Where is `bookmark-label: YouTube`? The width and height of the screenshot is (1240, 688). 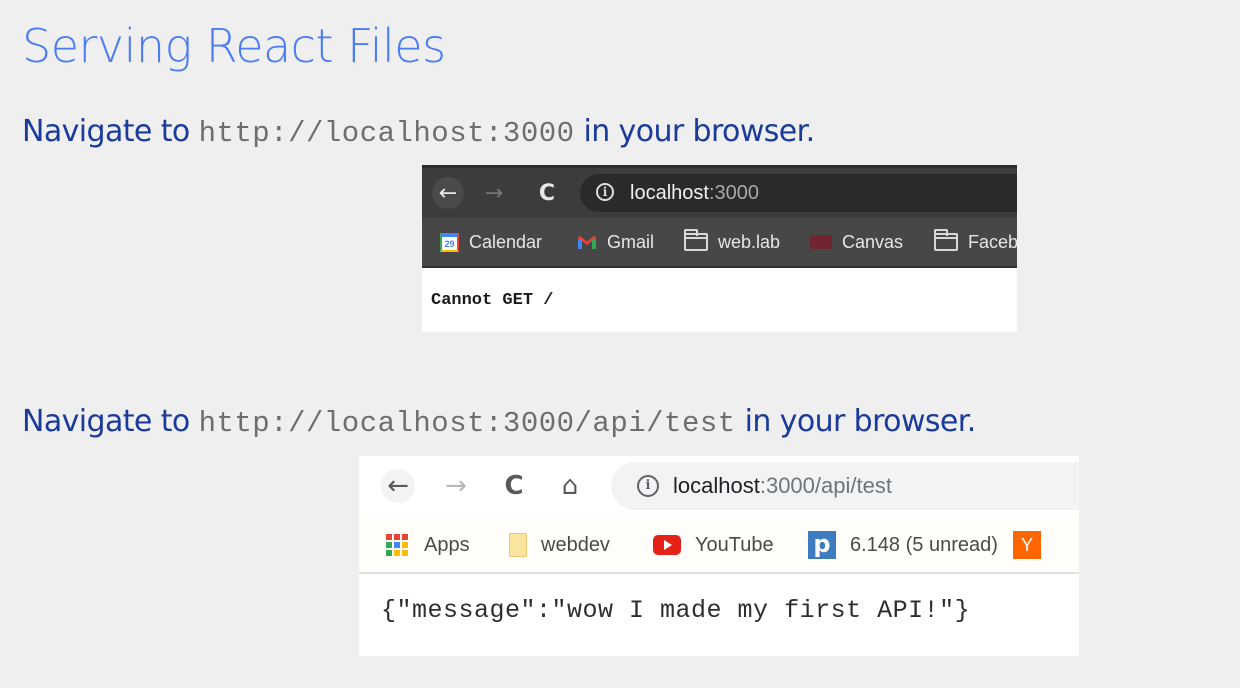
bookmark-label: YouTube is located at coordinates (734, 544).